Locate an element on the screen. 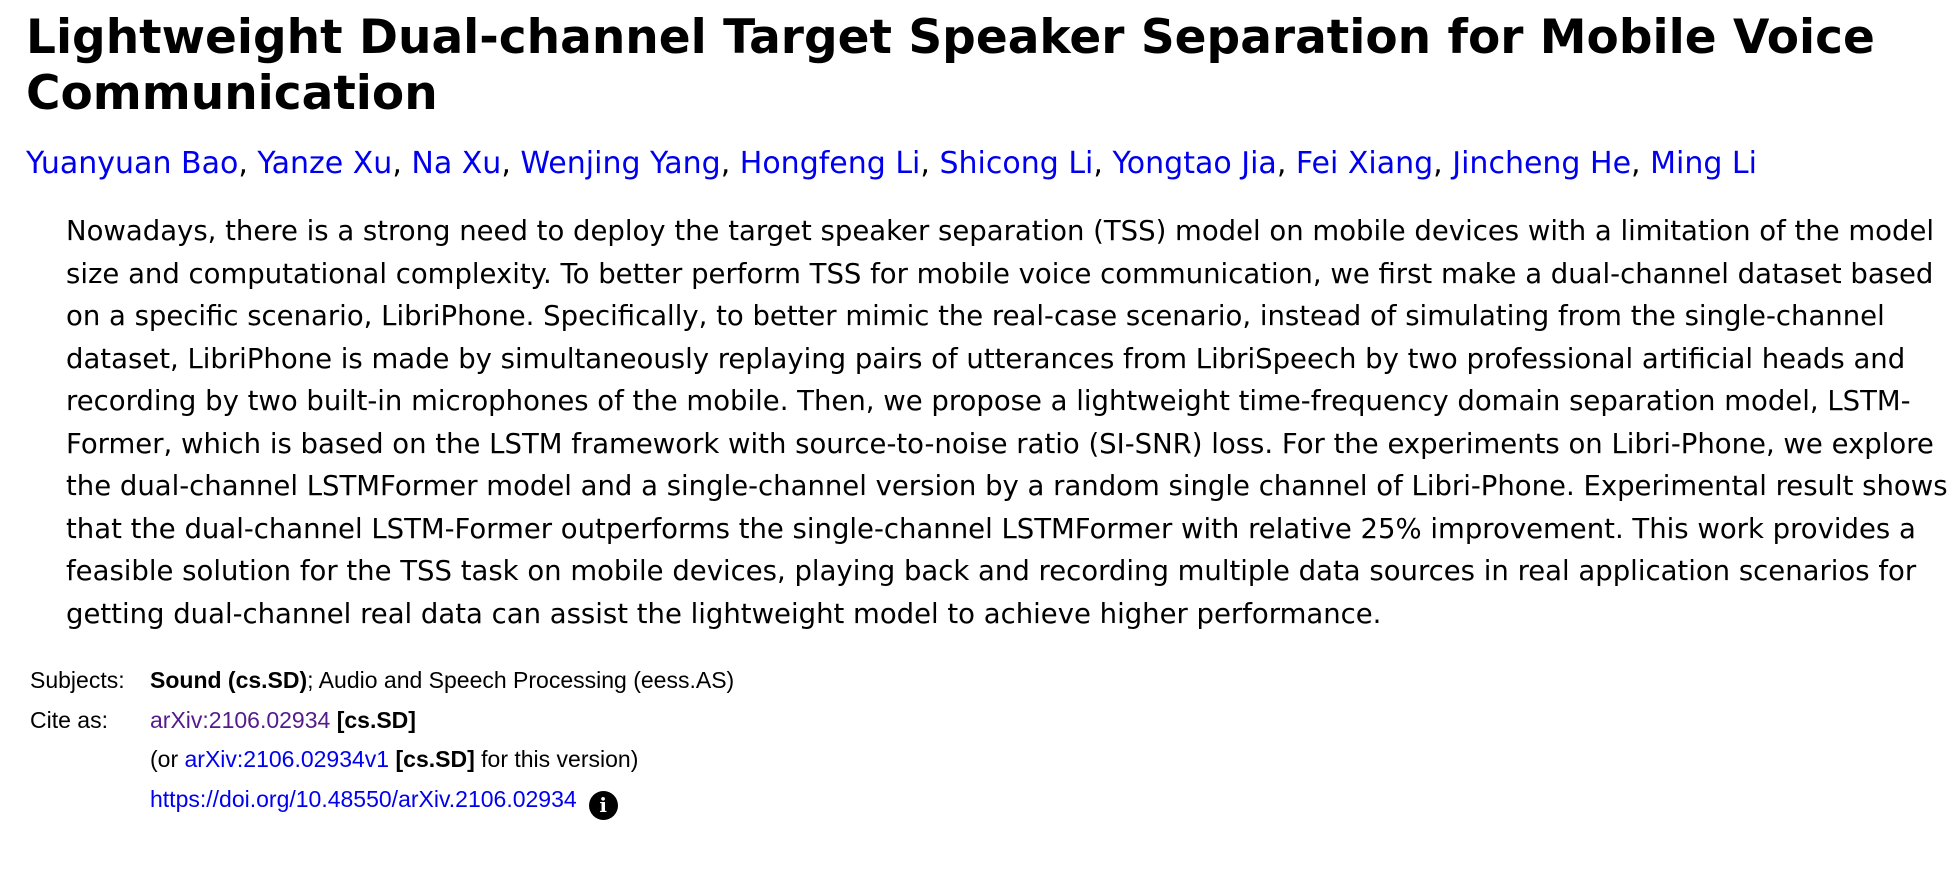  cite-category: [cs.SD] is located at coordinates (376, 719).